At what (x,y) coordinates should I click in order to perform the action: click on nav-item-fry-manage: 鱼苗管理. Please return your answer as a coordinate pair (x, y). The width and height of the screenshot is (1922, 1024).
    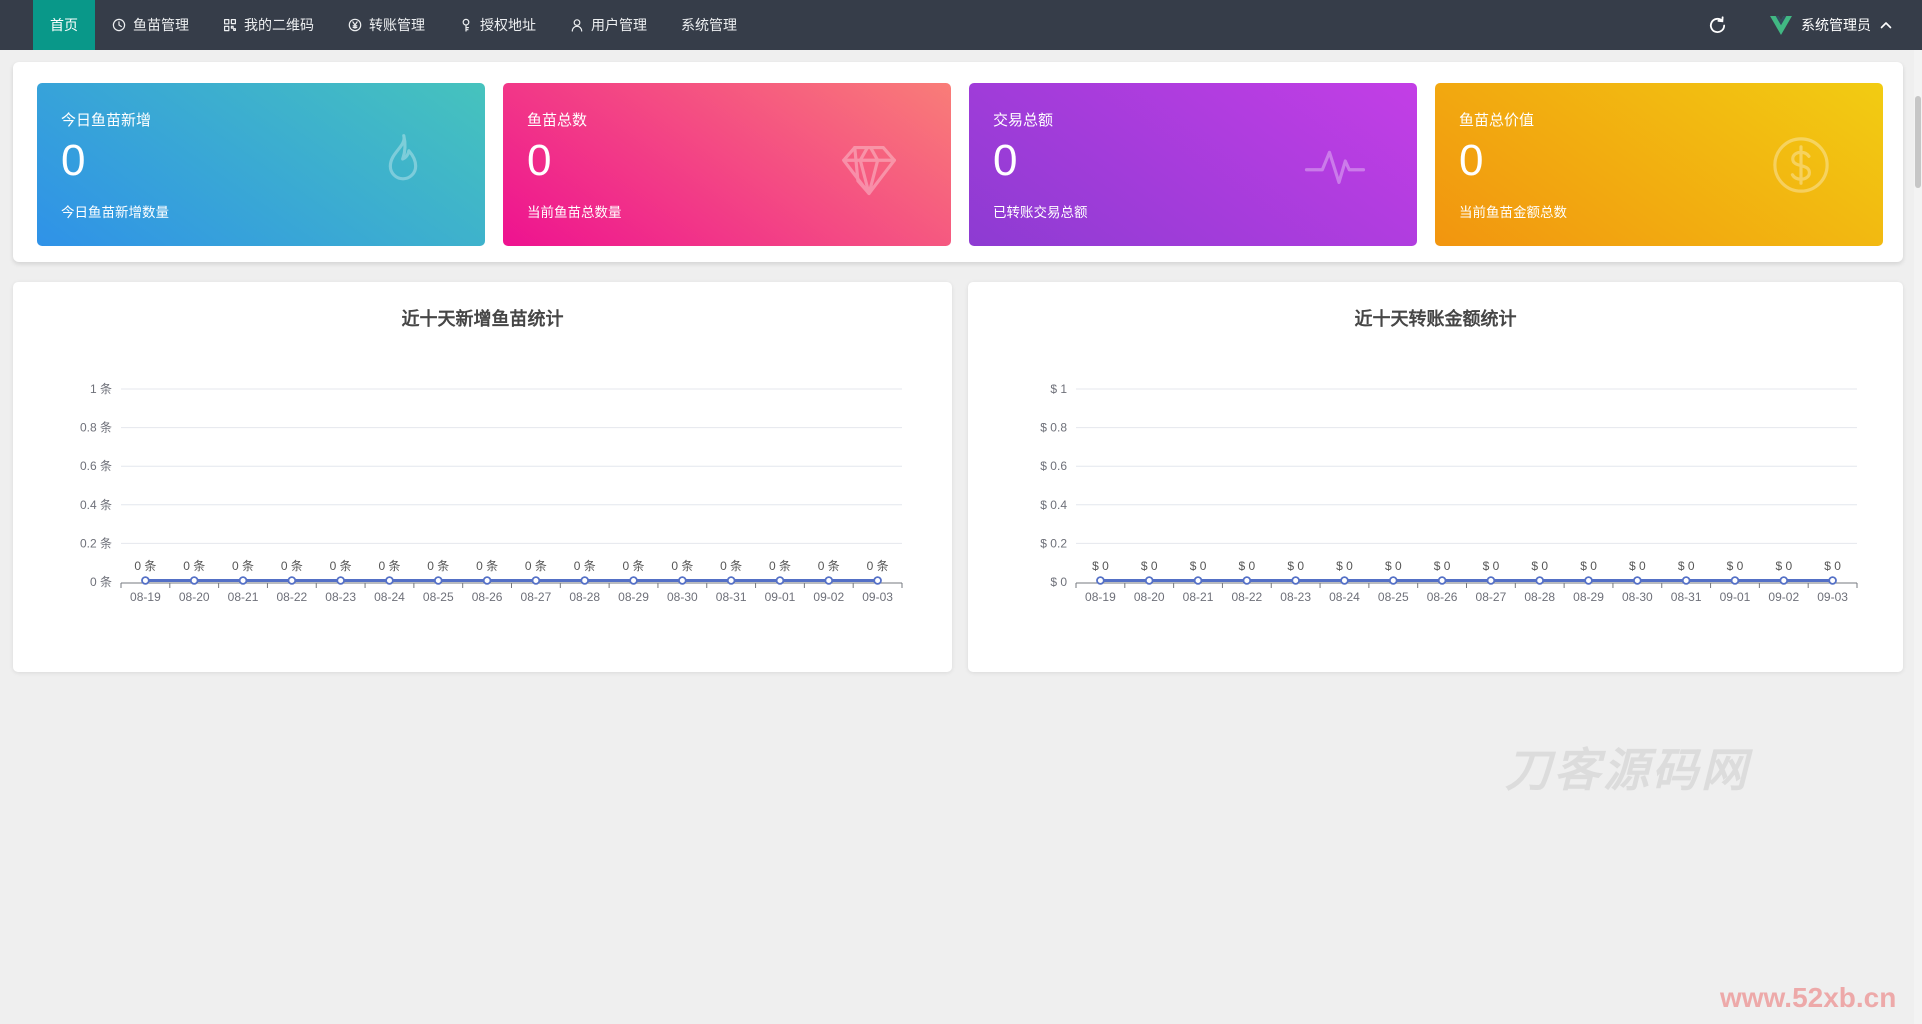
    Looking at the image, I should click on (150, 25).